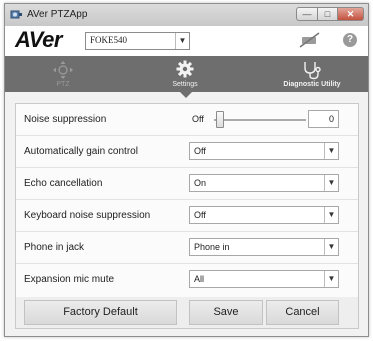  Describe the element at coordinates (187, 184) in the screenshot. I see `setting-row-echo-cancellation: Echo cancellation On ▼` at that location.